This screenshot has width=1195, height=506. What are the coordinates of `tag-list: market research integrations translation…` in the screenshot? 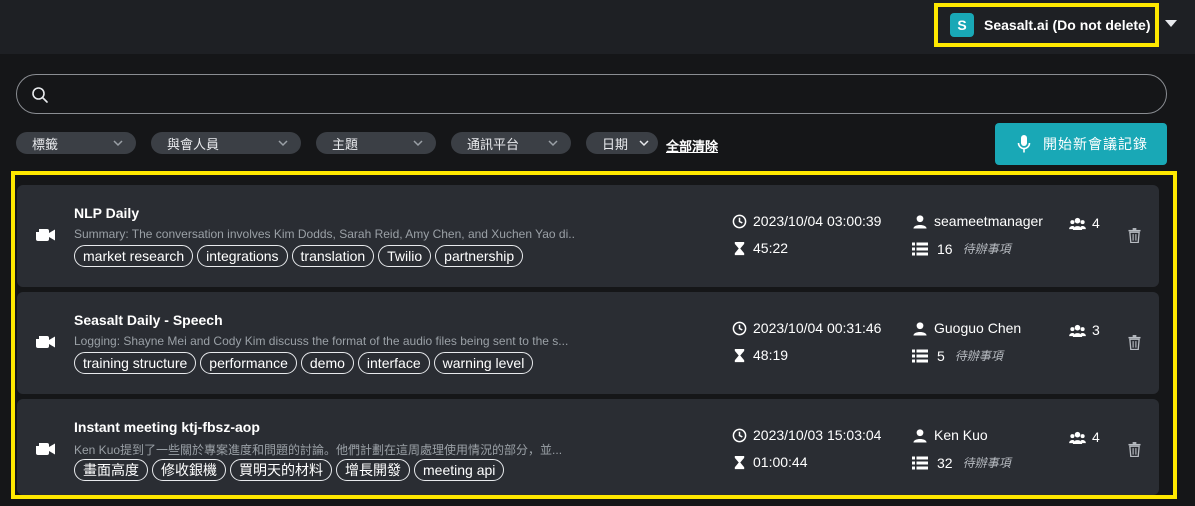 It's located at (299, 256).